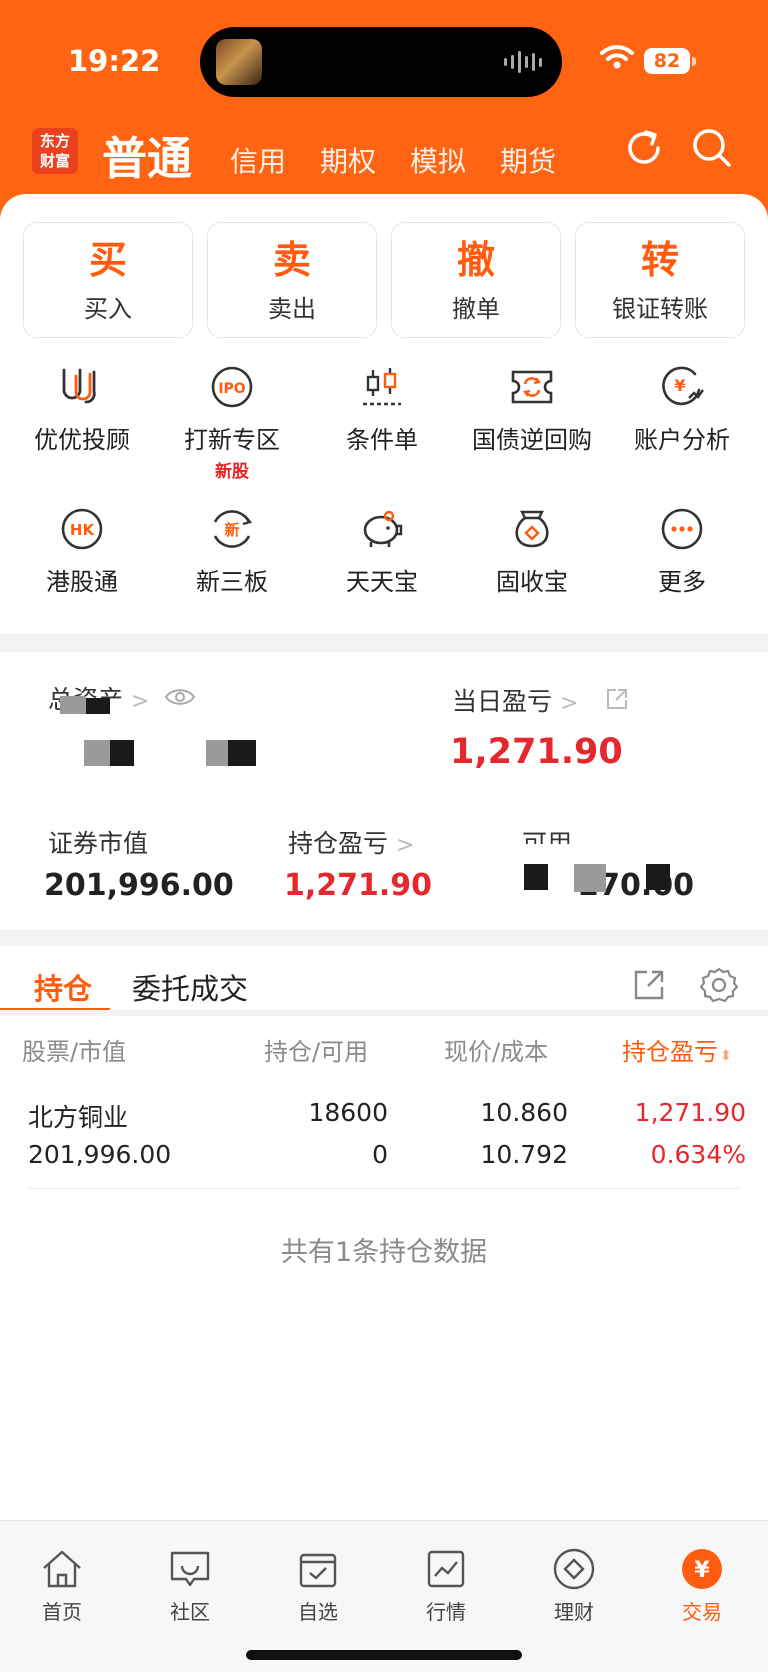 The image size is (768, 1672). Describe the element at coordinates (239, 62) in the screenshot. I see `now-playing-thumbnail` at that location.